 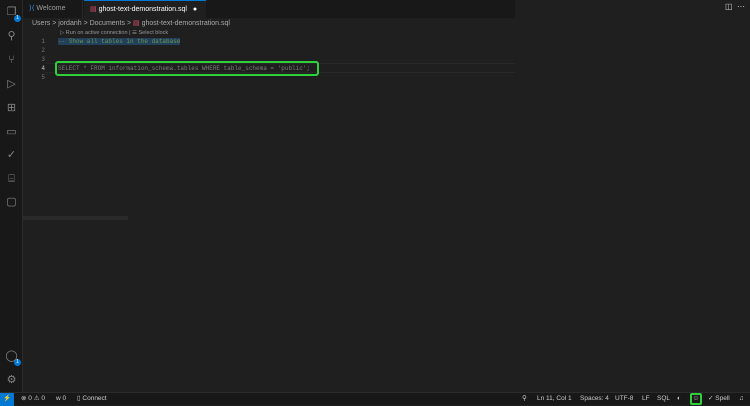 I want to click on json-icon: ▭, so click(x=11, y=132).